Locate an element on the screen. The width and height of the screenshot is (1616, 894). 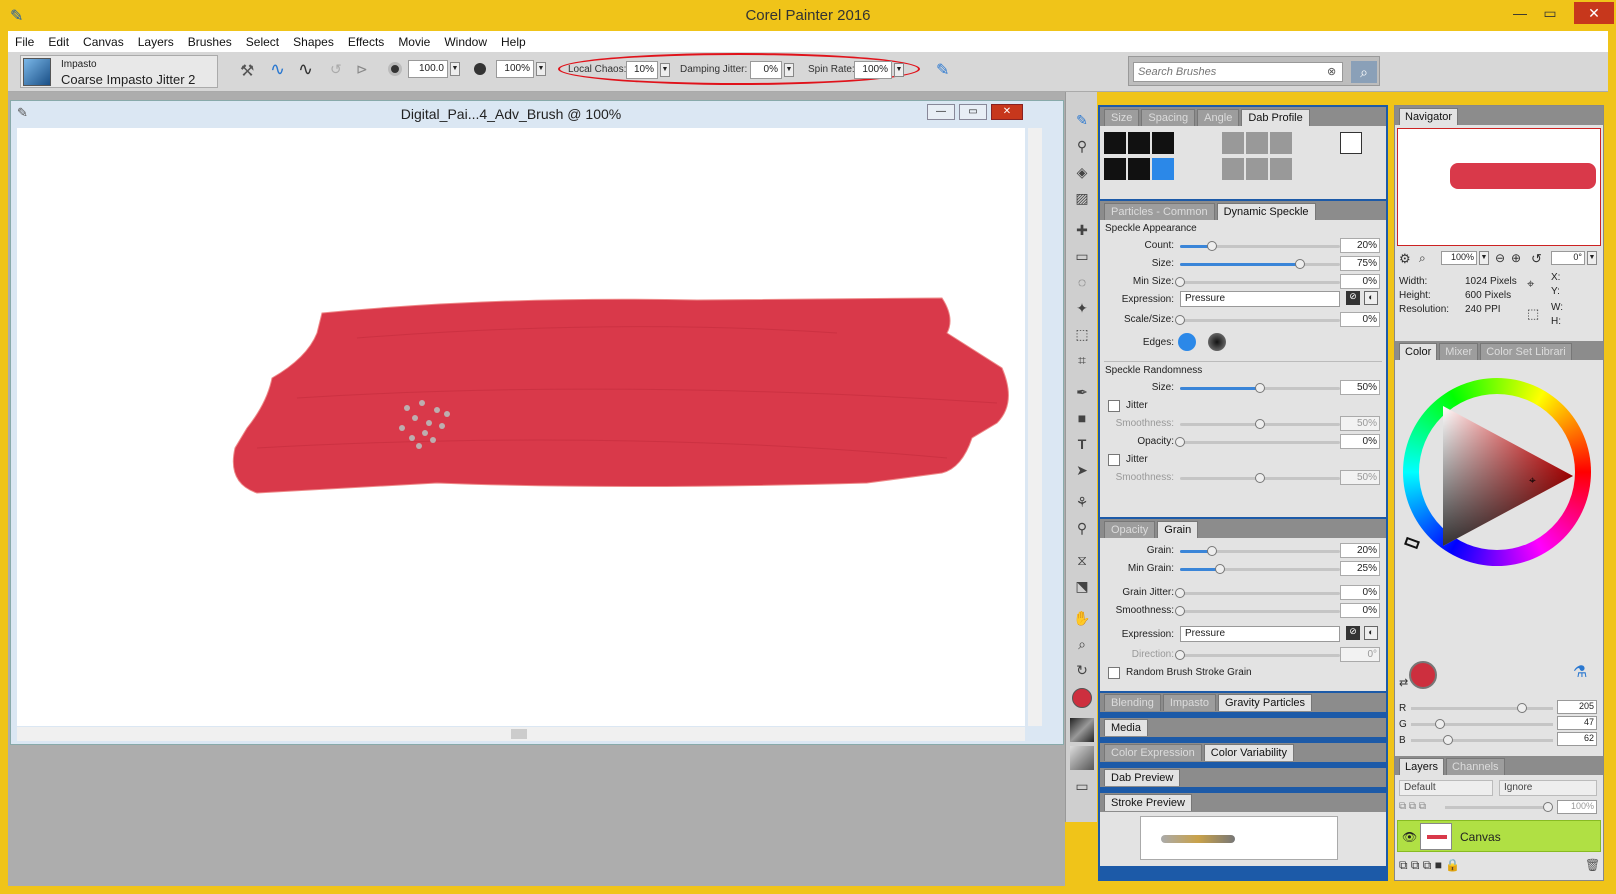
hue-ring-marker is located at coordinates (1412, 543).